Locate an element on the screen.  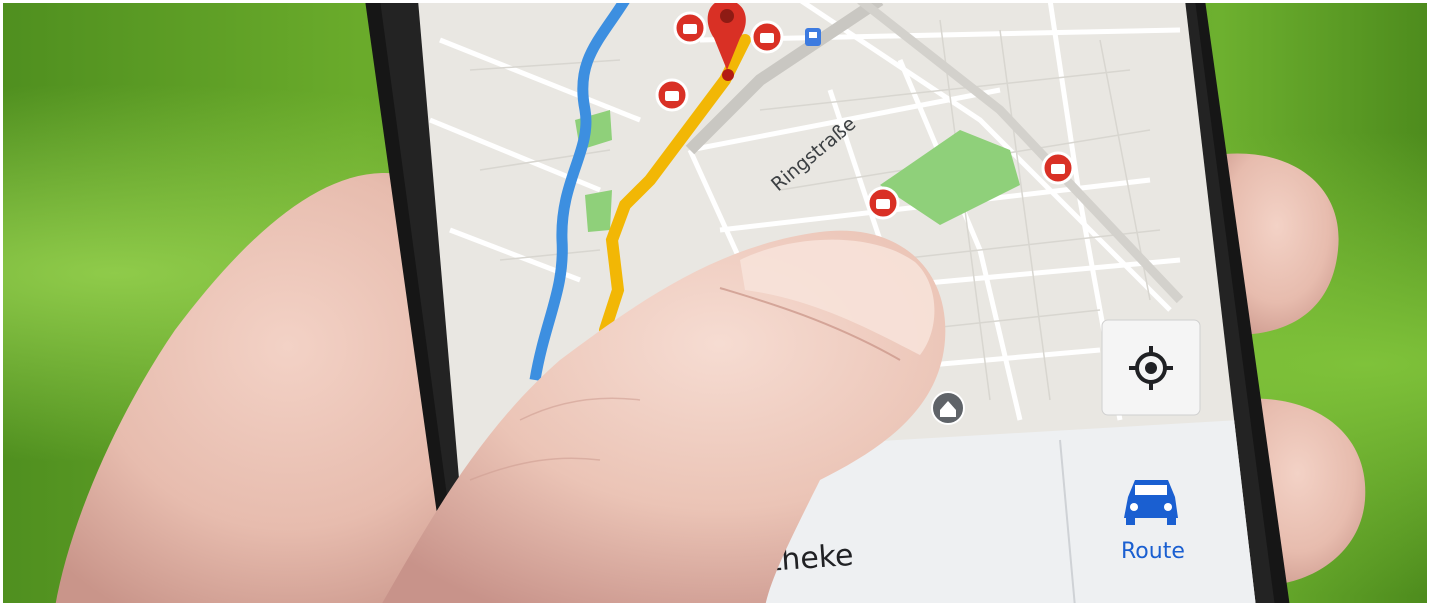
route-label: Route is located at coordinates (1153, 551).